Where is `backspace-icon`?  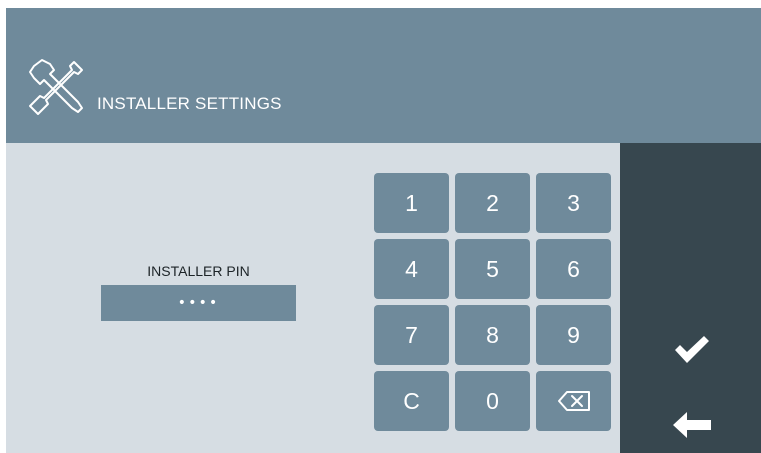
backspace-icon is located at coordinates (573, 401).